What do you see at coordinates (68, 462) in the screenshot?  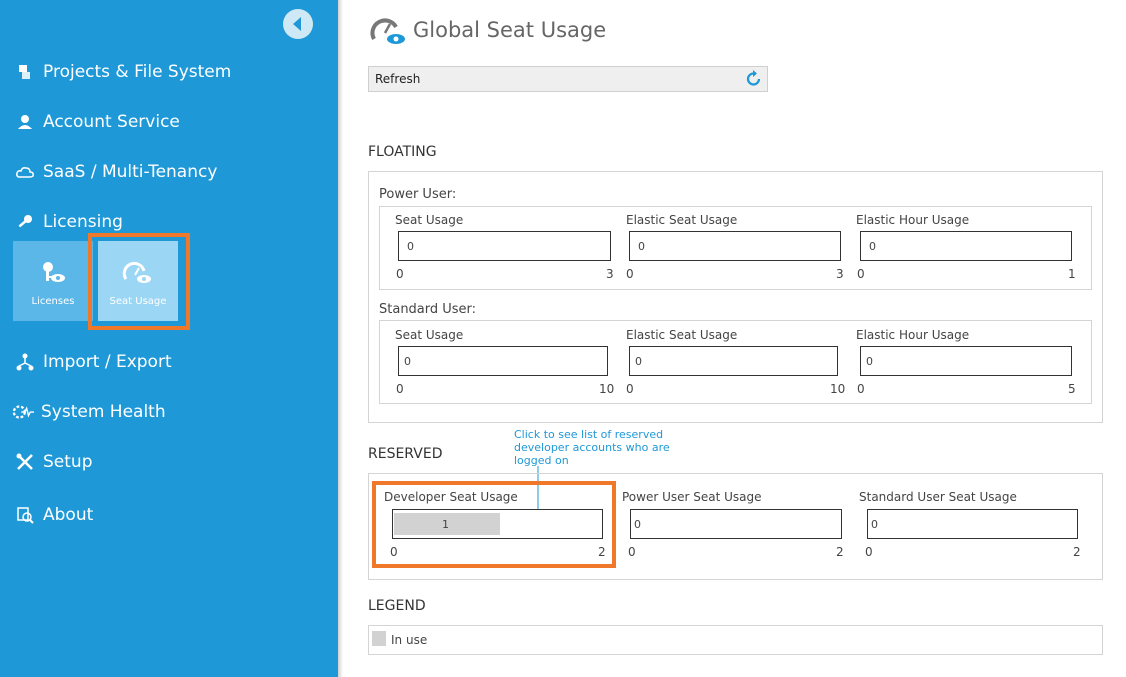 I see `nav-label: Setup` at bounding box center [68, 462].